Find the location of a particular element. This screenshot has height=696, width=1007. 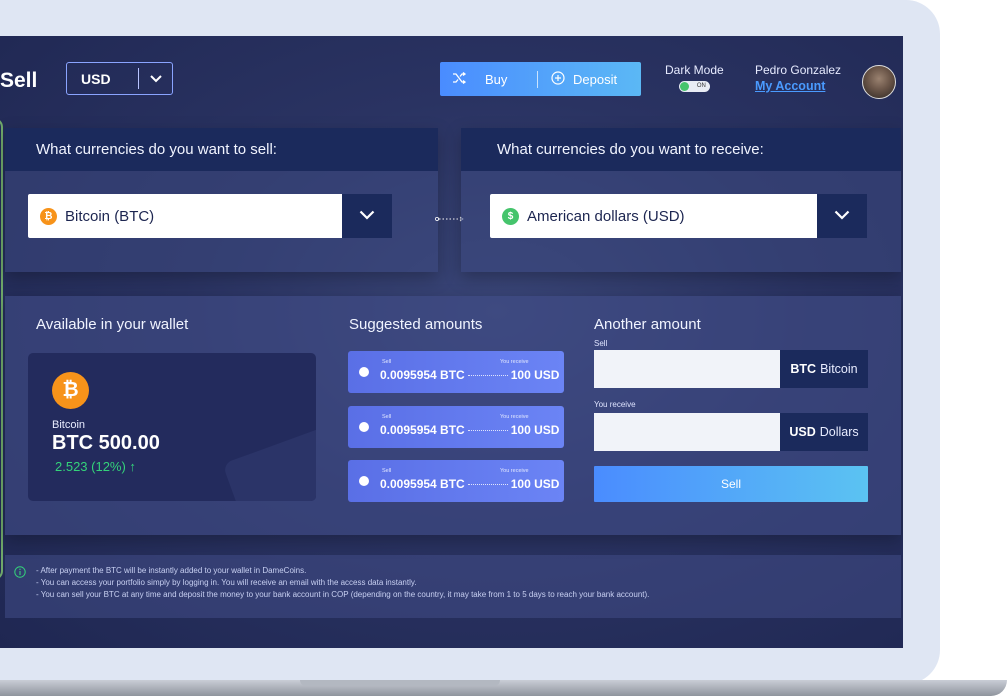

deposit-button: Deposit is located at coordinates (578, 79).